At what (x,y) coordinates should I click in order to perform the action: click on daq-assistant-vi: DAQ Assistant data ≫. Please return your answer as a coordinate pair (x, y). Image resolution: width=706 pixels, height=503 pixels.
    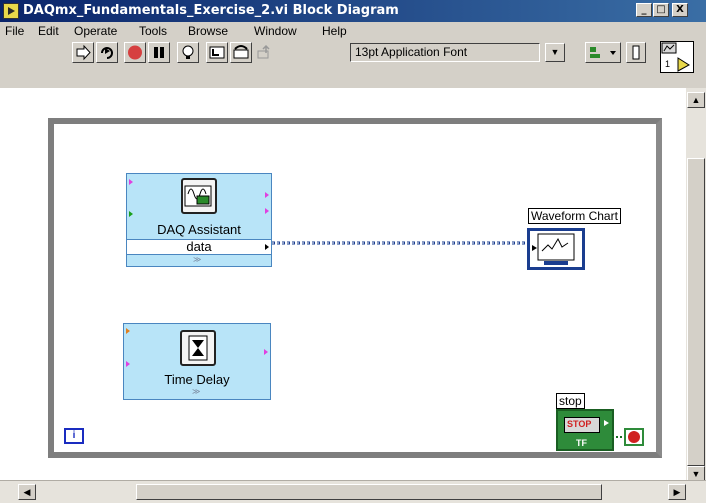
    Looking at the image, I should click on (199, 220).